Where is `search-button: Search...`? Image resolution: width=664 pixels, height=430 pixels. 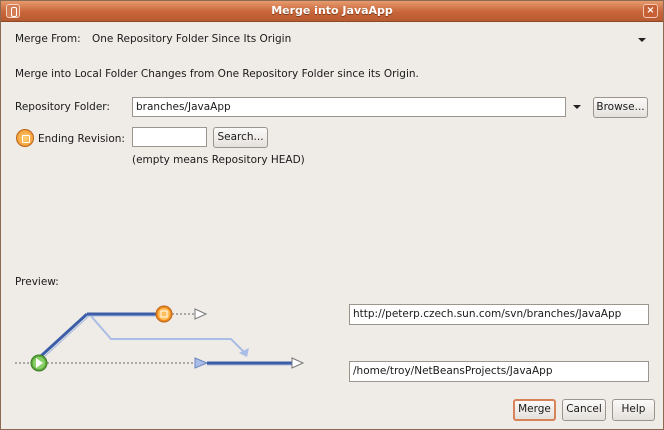
search-button: Search... is located at coordinates (240, 137).